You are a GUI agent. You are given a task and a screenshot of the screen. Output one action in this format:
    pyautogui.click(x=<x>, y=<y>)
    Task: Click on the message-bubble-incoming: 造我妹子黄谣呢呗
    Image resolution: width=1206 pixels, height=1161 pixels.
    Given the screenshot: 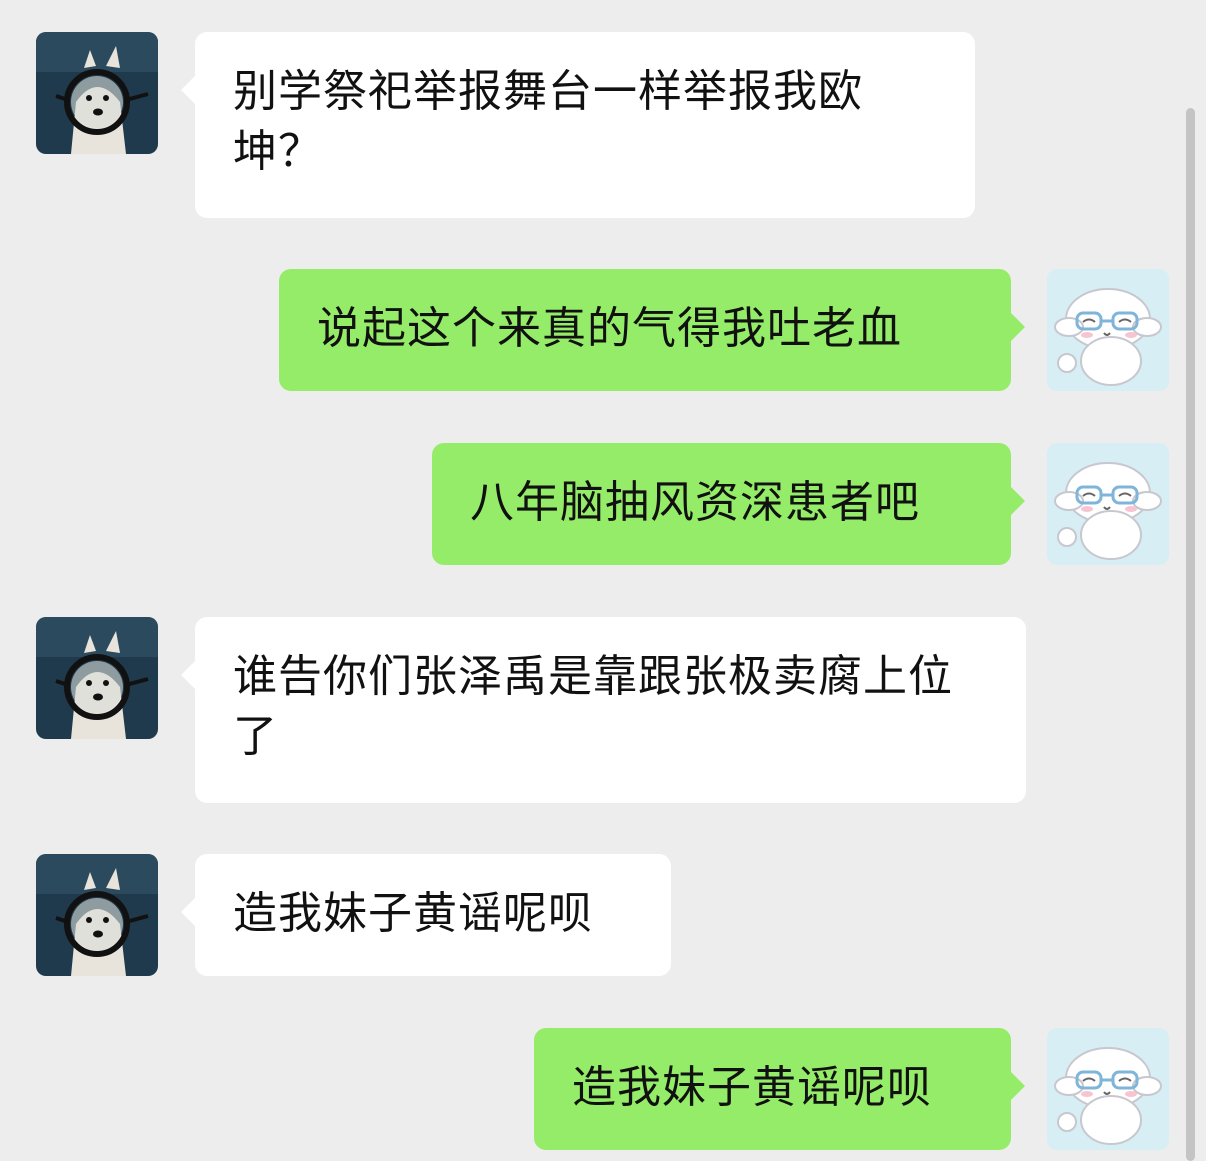 What is the action you would take?
    pyautogui.click(x=426, y=915)
    